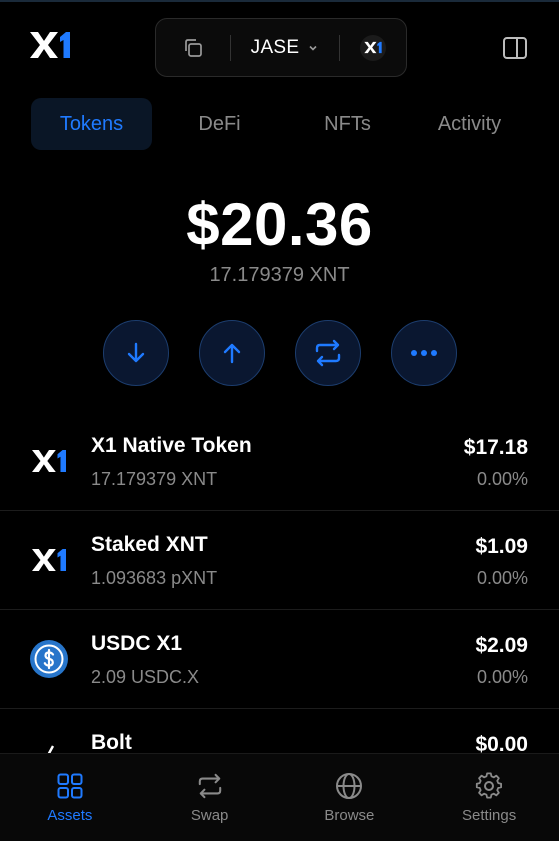  I want to click on network-button, so click(373, 47).